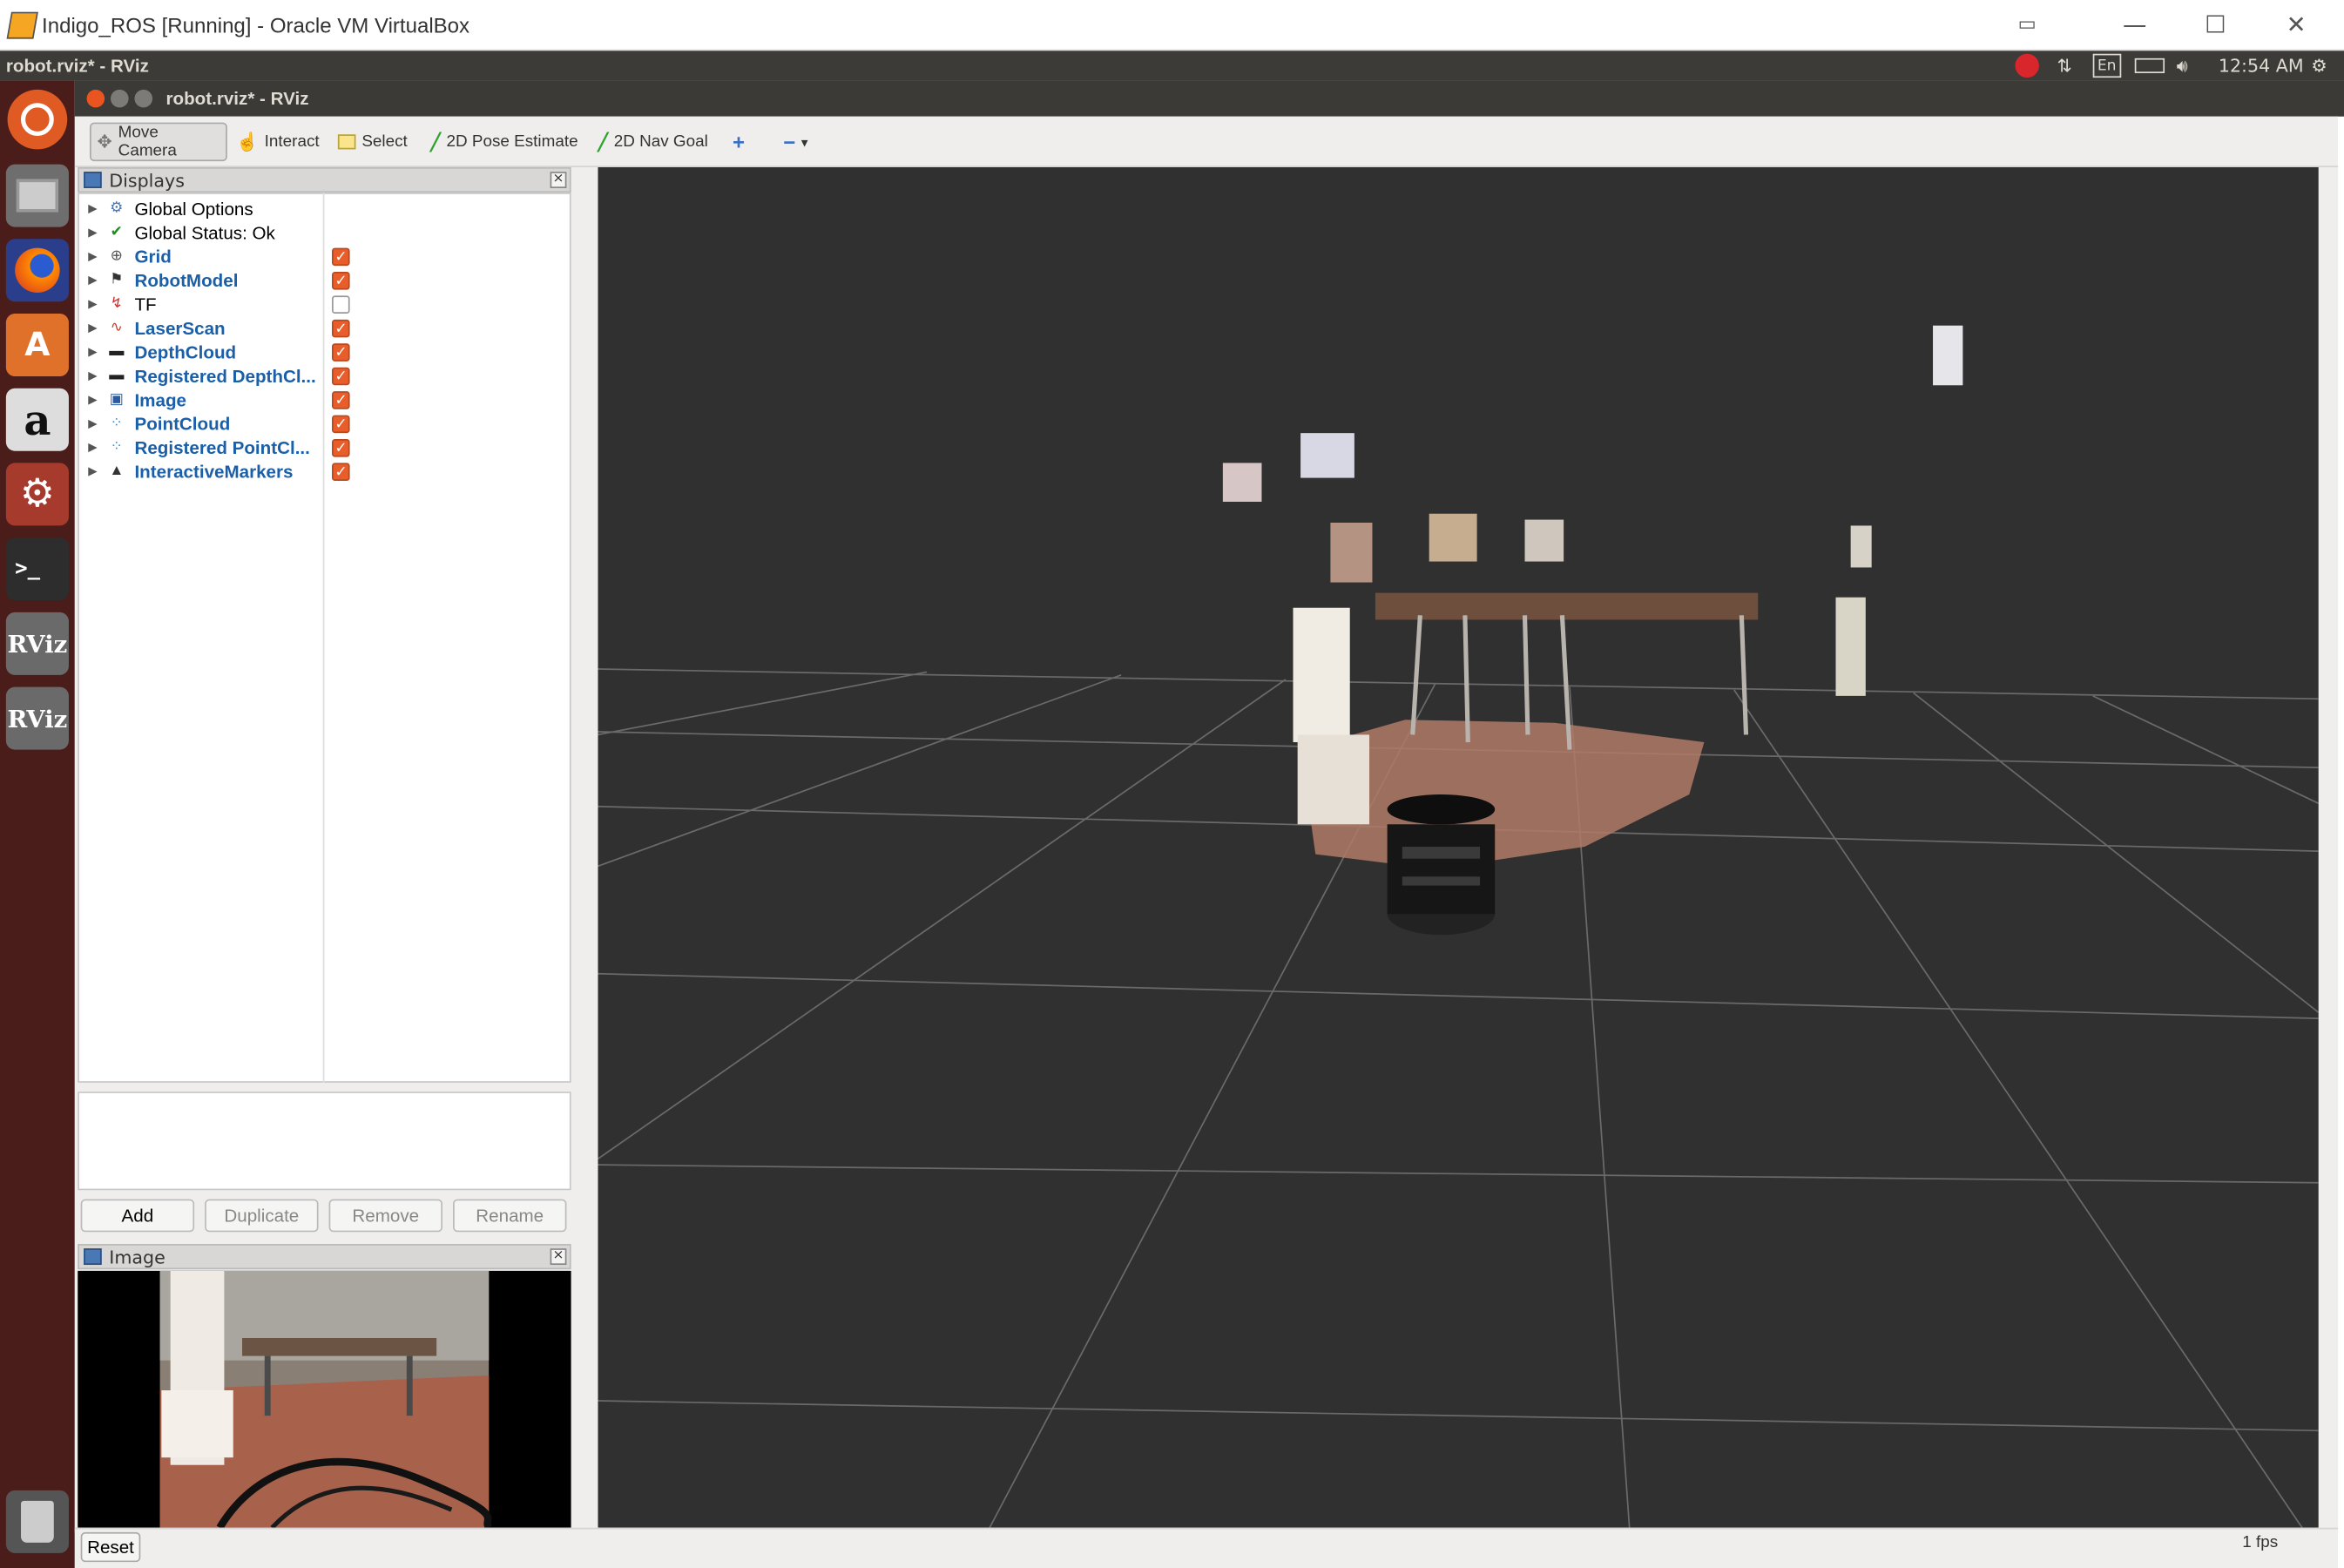 Image resolution: width=2344 pixels, height=1568 pixels. What do you see at coordinates (37, 1521) in the screenshot?
I see `trash-icon` at bounding box center [37, 1521].